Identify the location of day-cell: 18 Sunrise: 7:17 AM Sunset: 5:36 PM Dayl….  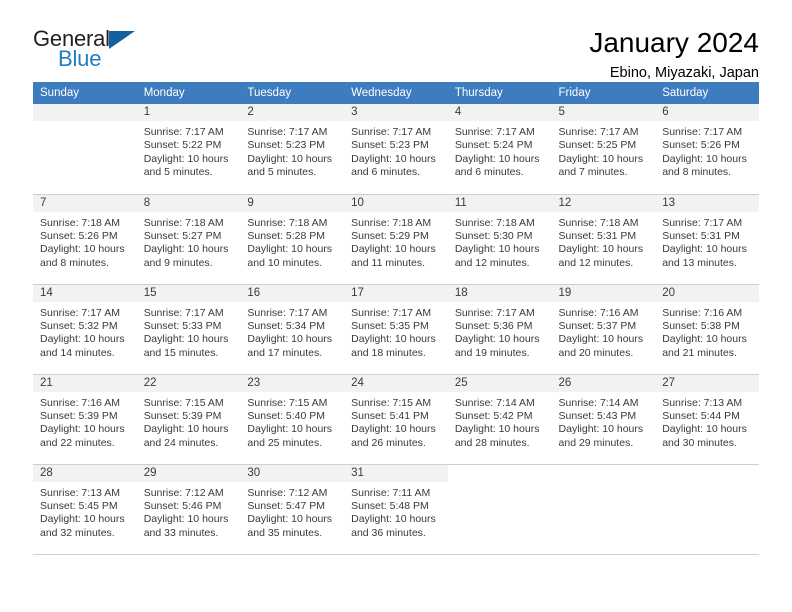
(499, 329).